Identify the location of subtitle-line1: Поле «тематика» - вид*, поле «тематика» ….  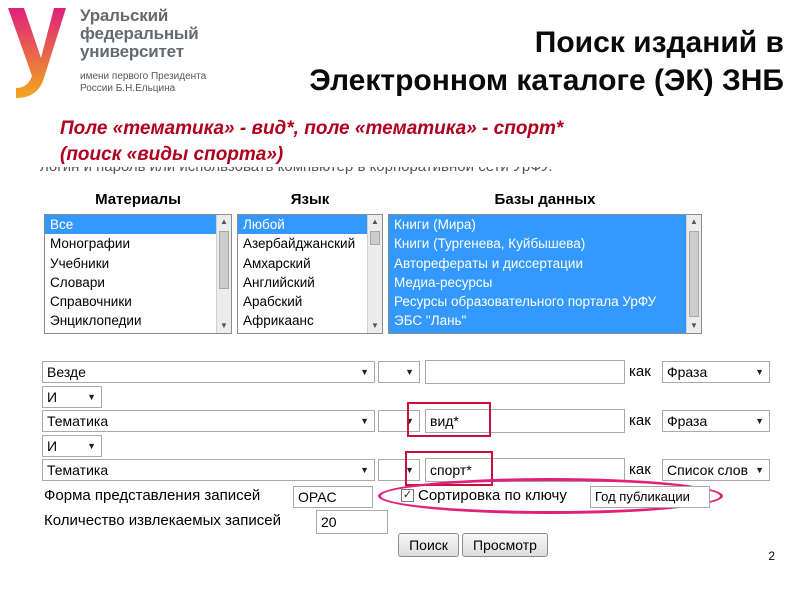
(312, 128).